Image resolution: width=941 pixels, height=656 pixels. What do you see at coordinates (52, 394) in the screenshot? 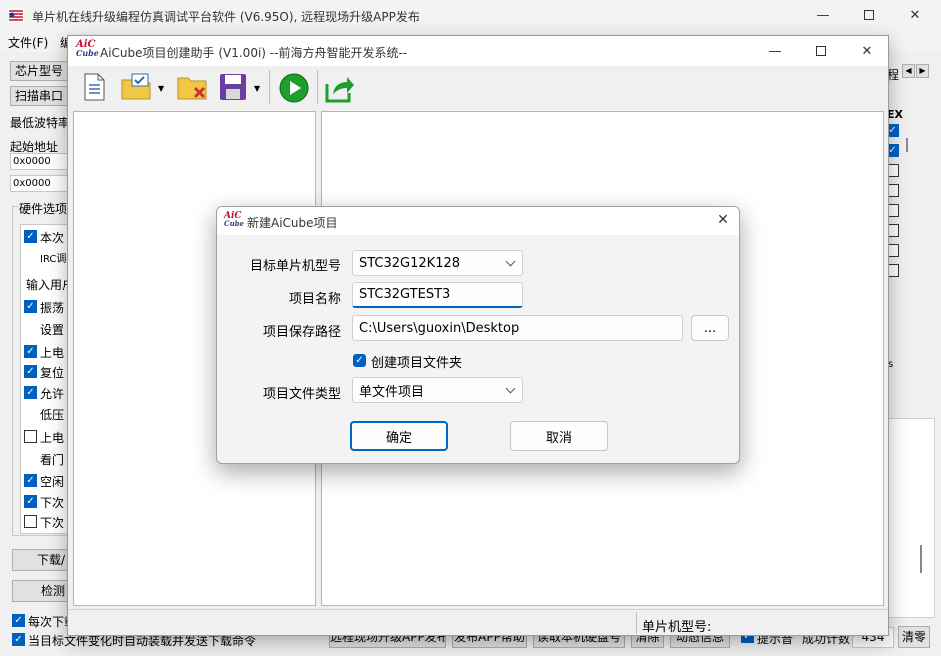
I see `hardware-option-label: 允许` at bounding box center [52, 394].